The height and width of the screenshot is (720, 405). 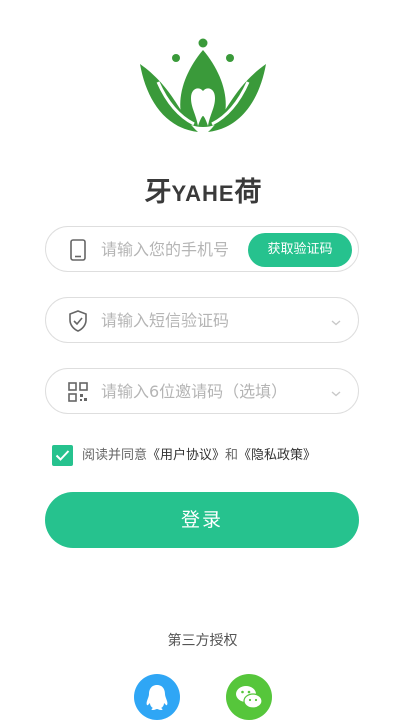 I want to click on agreement-text: 阅读并同意《用户协议》和《隐私政策》, so click(x=199, y=456).